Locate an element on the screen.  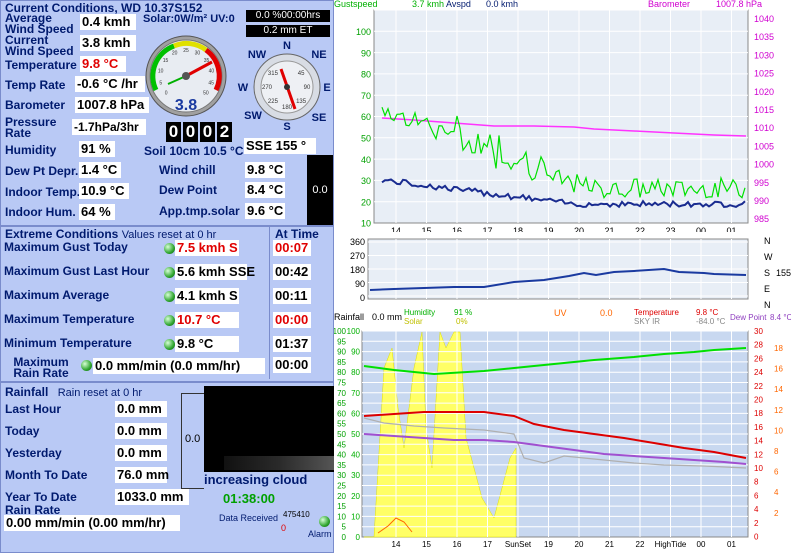
compass-degree-label: 45 is located at coordinates (301, 74).